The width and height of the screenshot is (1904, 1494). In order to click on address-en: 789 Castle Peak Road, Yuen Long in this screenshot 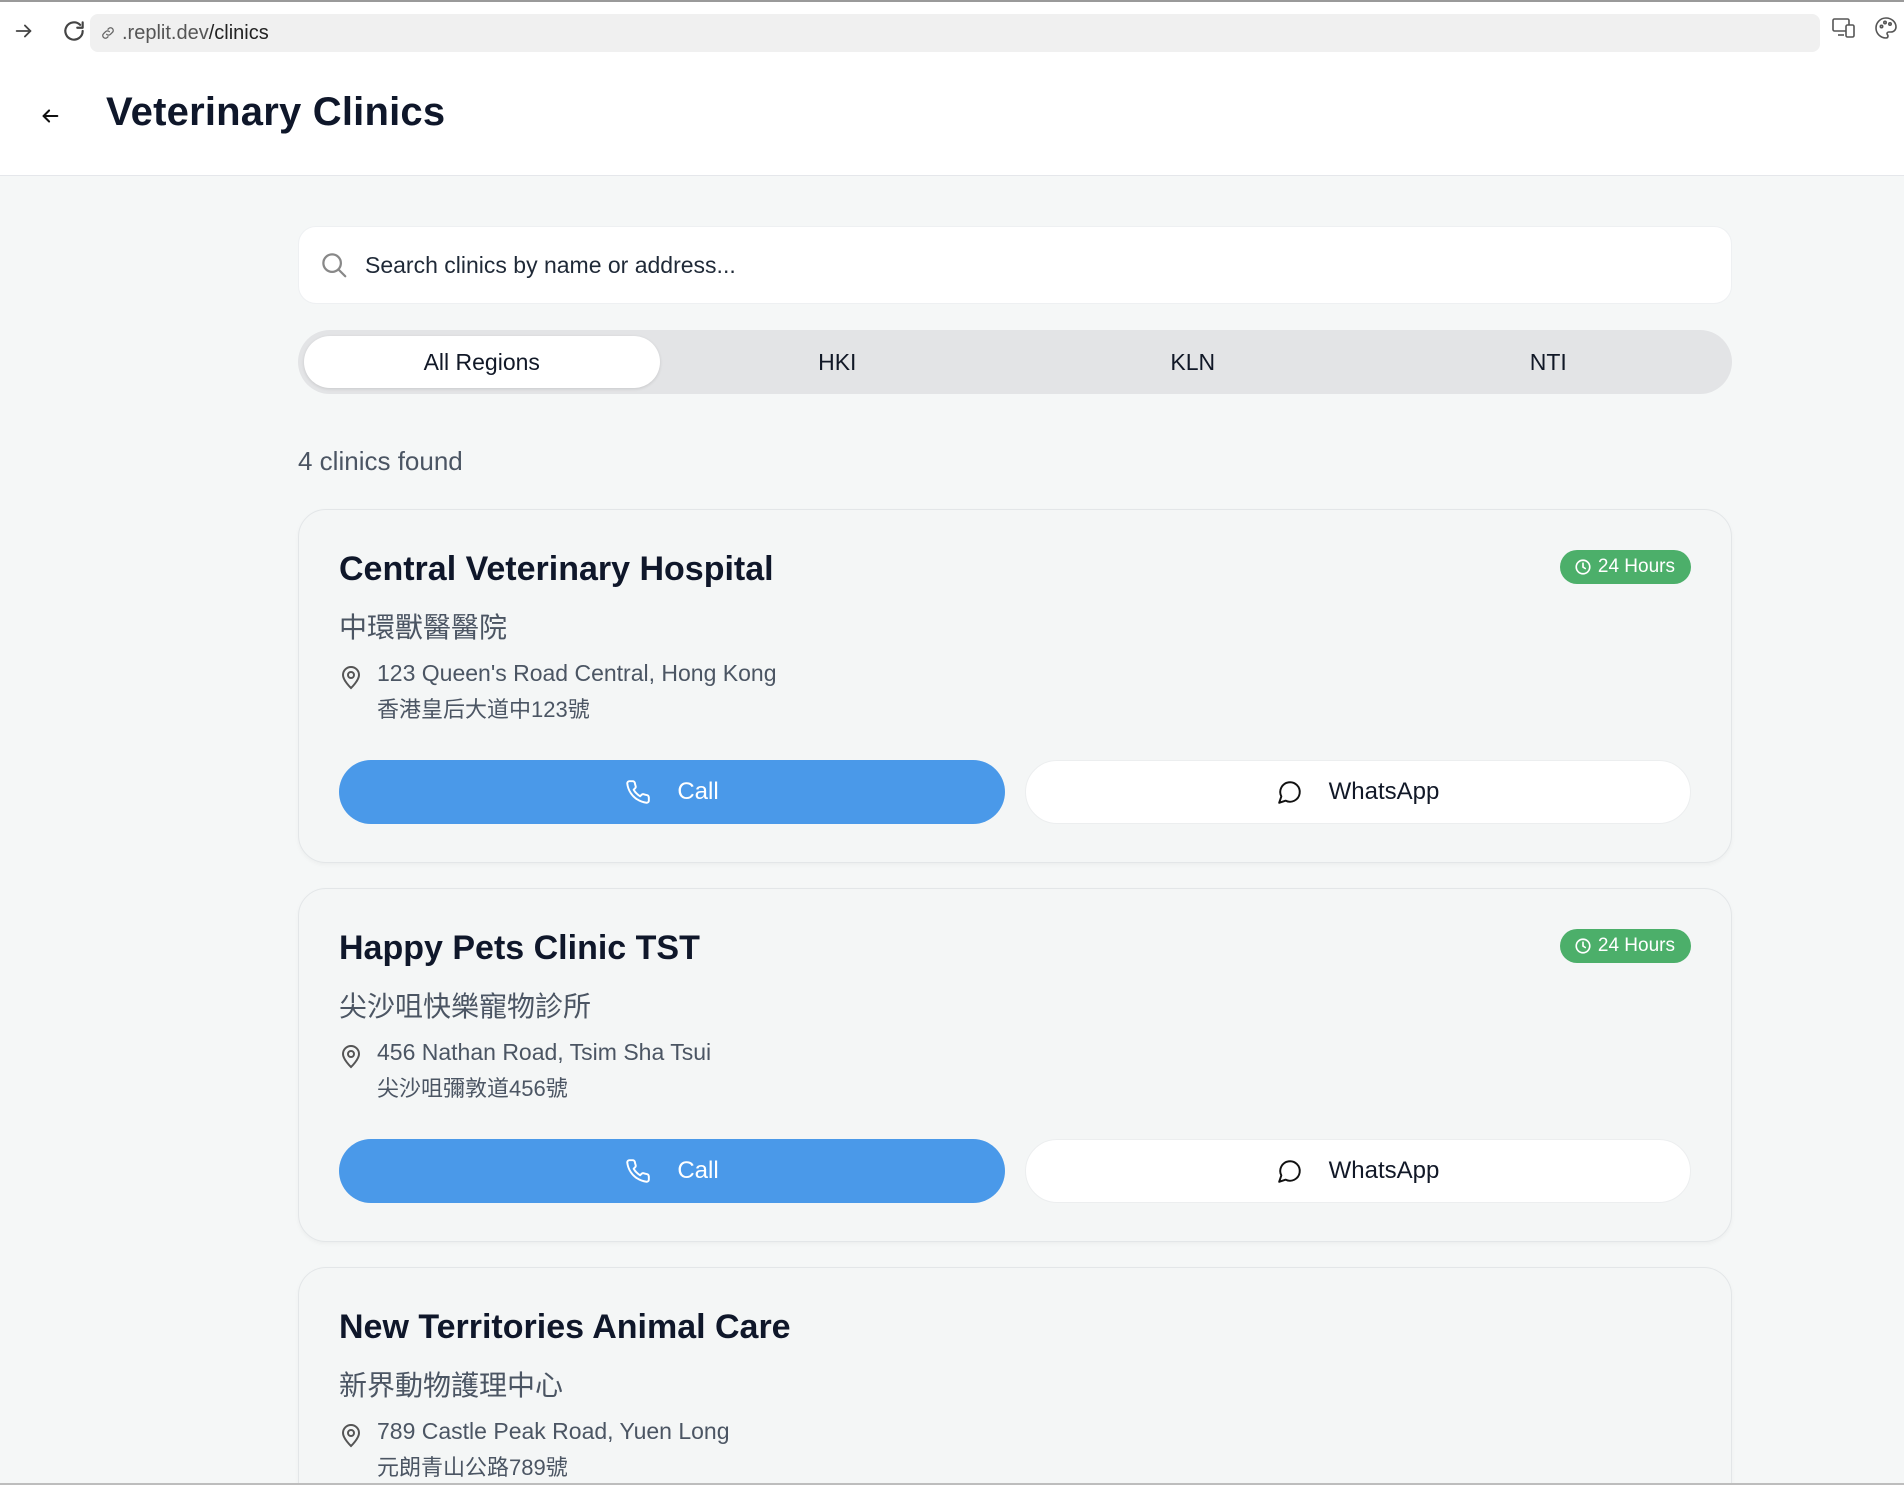, I will do `click(553, 1431)`.